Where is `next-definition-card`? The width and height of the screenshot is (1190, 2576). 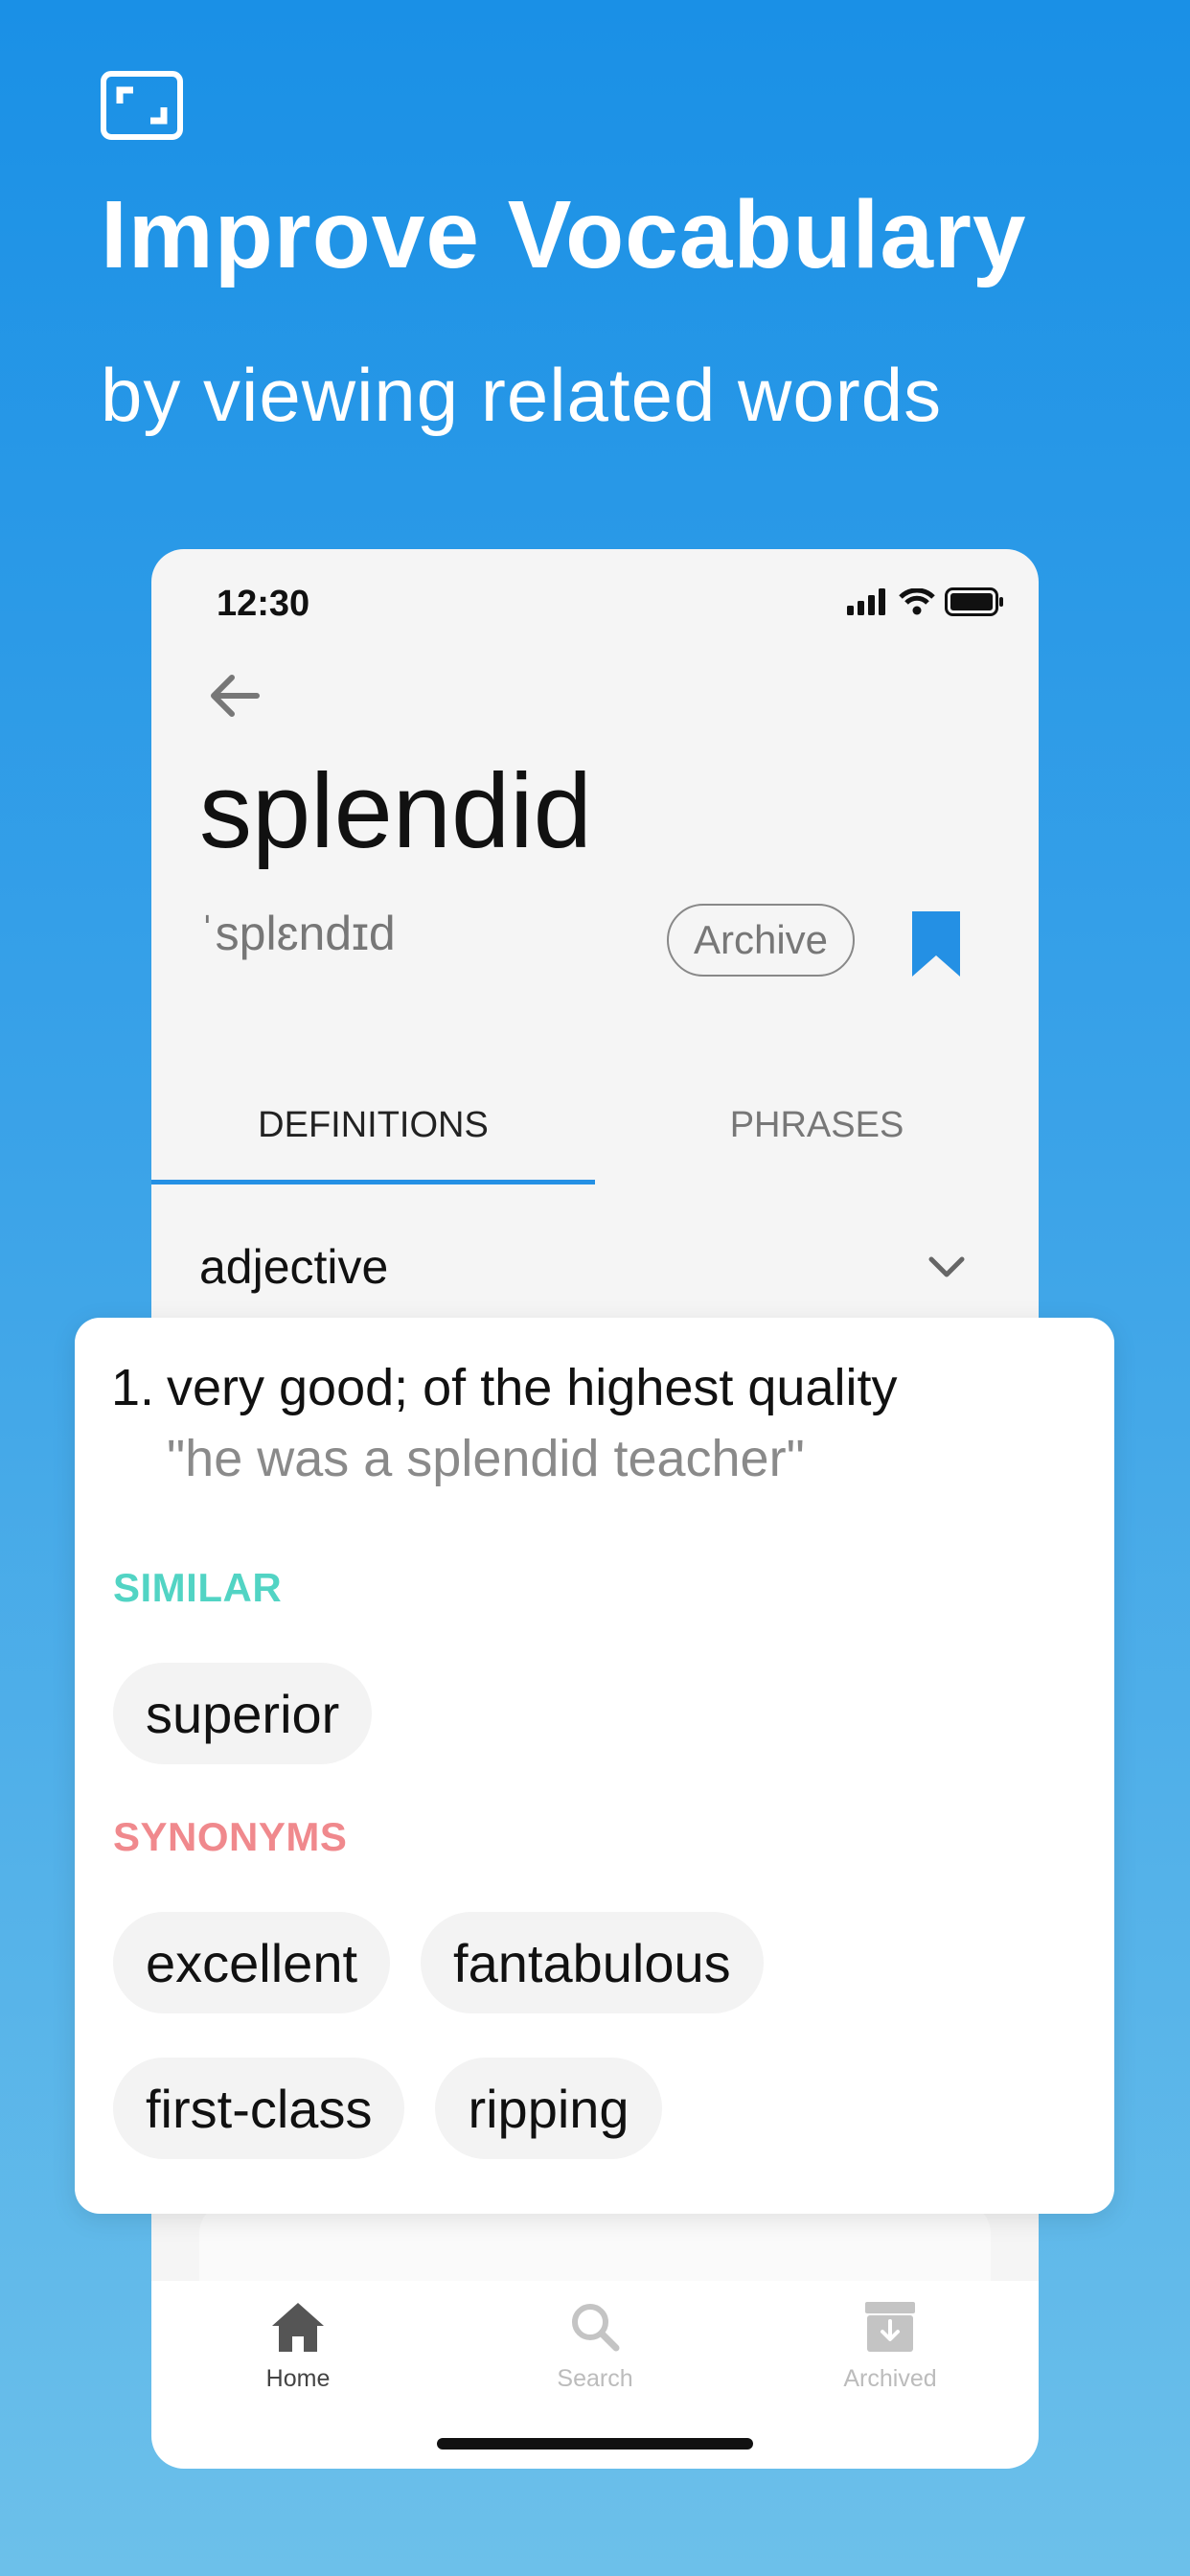 next-definition-card is located at coordinates (595, 2247).